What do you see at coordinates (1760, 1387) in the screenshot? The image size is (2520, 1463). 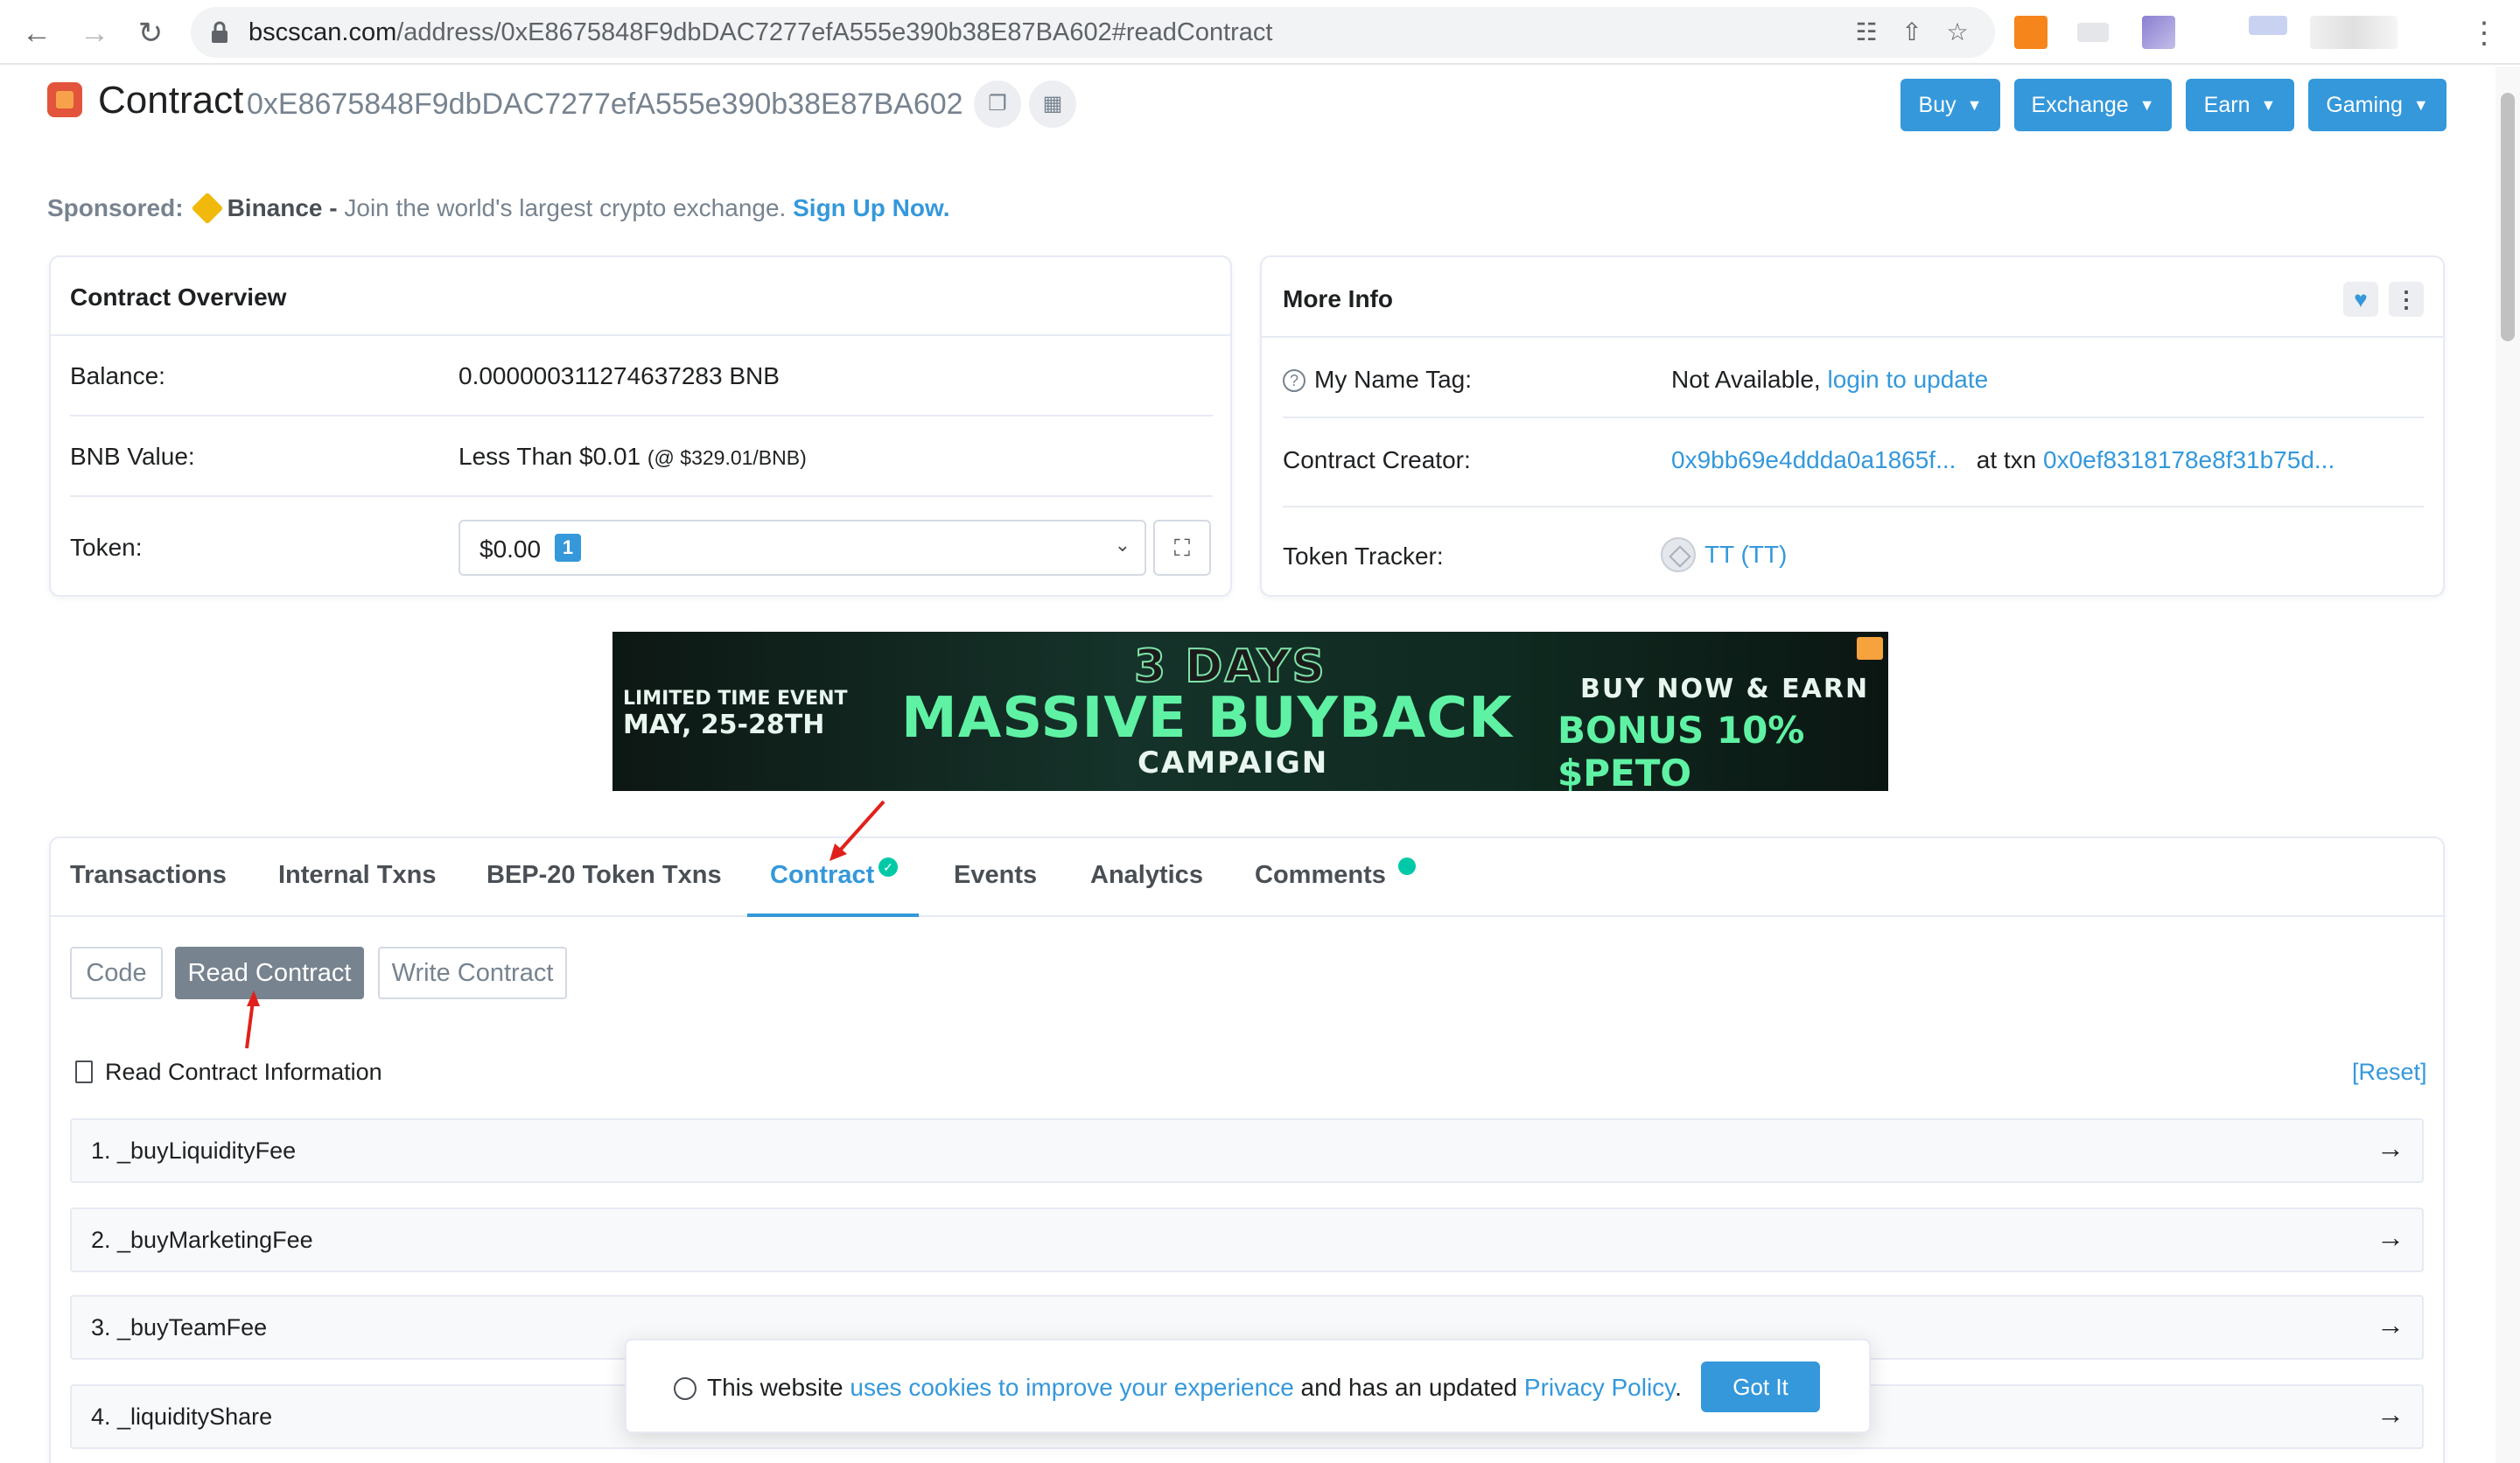 I see `got-it-button: Got It` at bounding box center [1760, 1387].